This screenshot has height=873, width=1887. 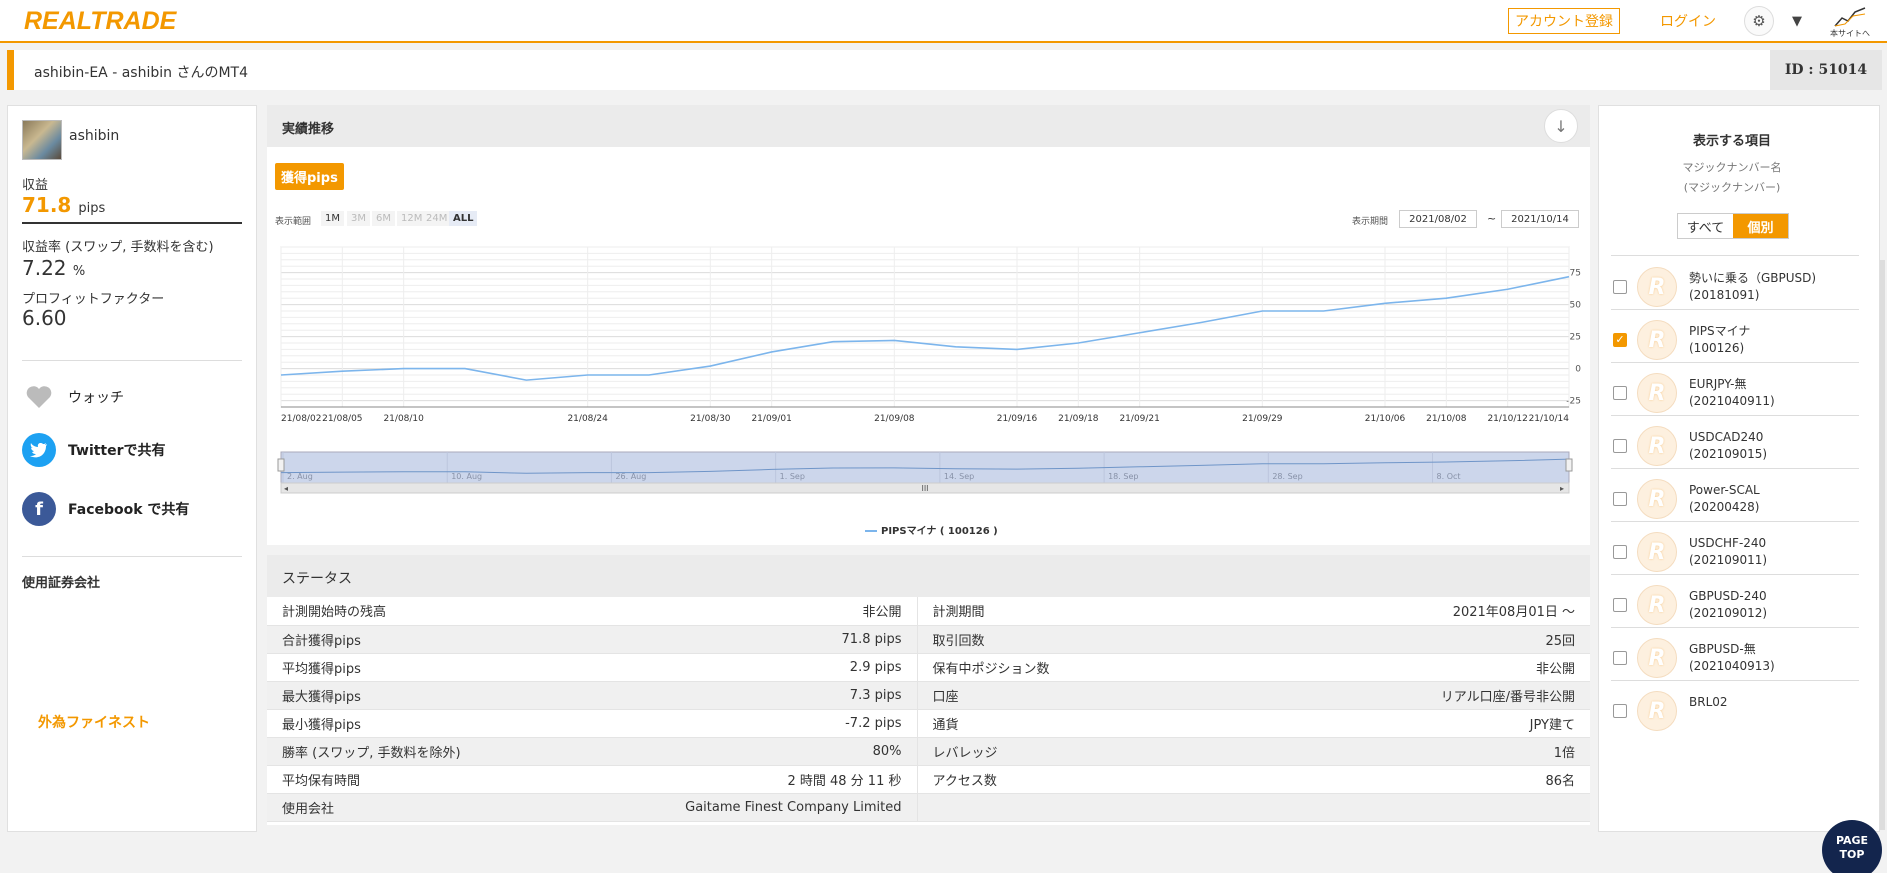 I want to click on x-tick-label: 21/08/24, so click(x=587, y=419).